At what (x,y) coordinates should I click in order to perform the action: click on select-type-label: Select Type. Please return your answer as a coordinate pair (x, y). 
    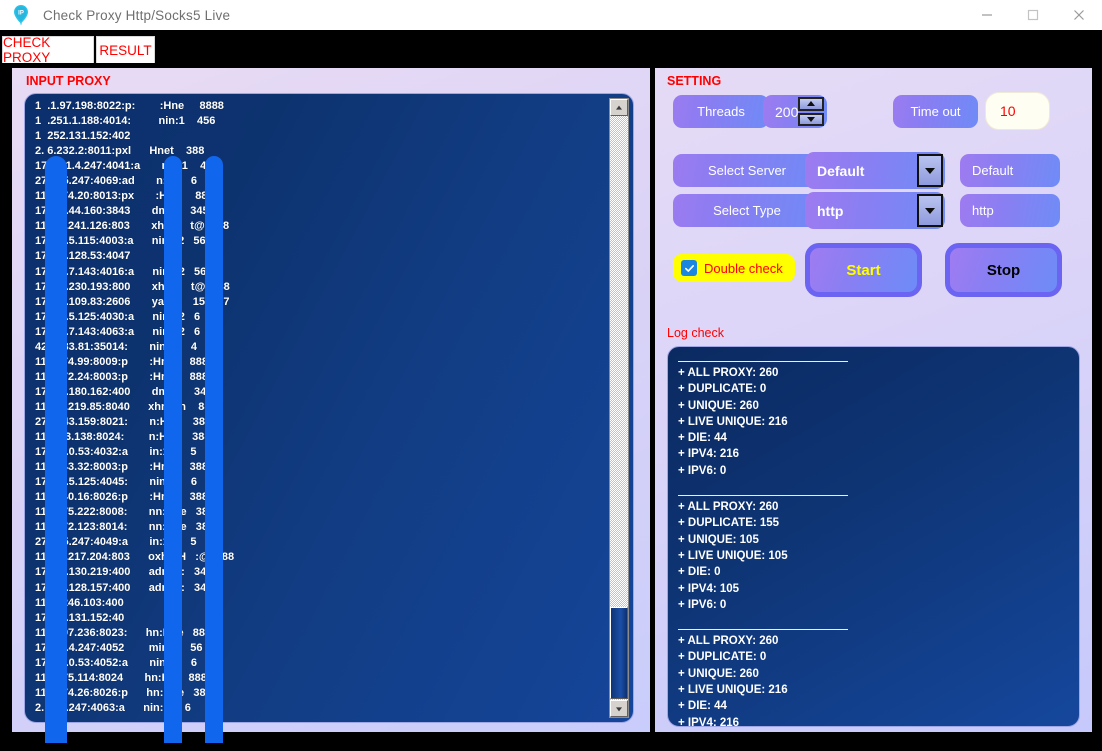
    Looking at the image, I should click on (747, 210).